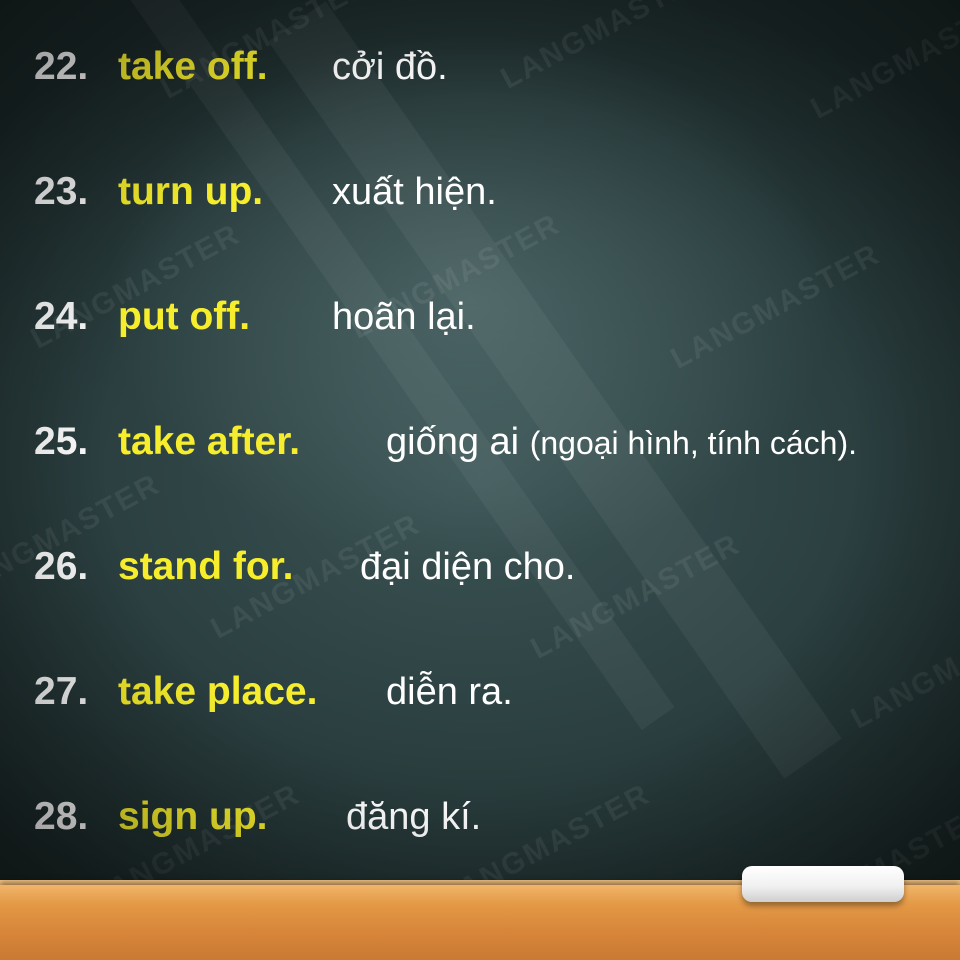  Describe the element at coordinates (414, 817) in the screenshot. I see `meaning: đăng kí.` at that location.